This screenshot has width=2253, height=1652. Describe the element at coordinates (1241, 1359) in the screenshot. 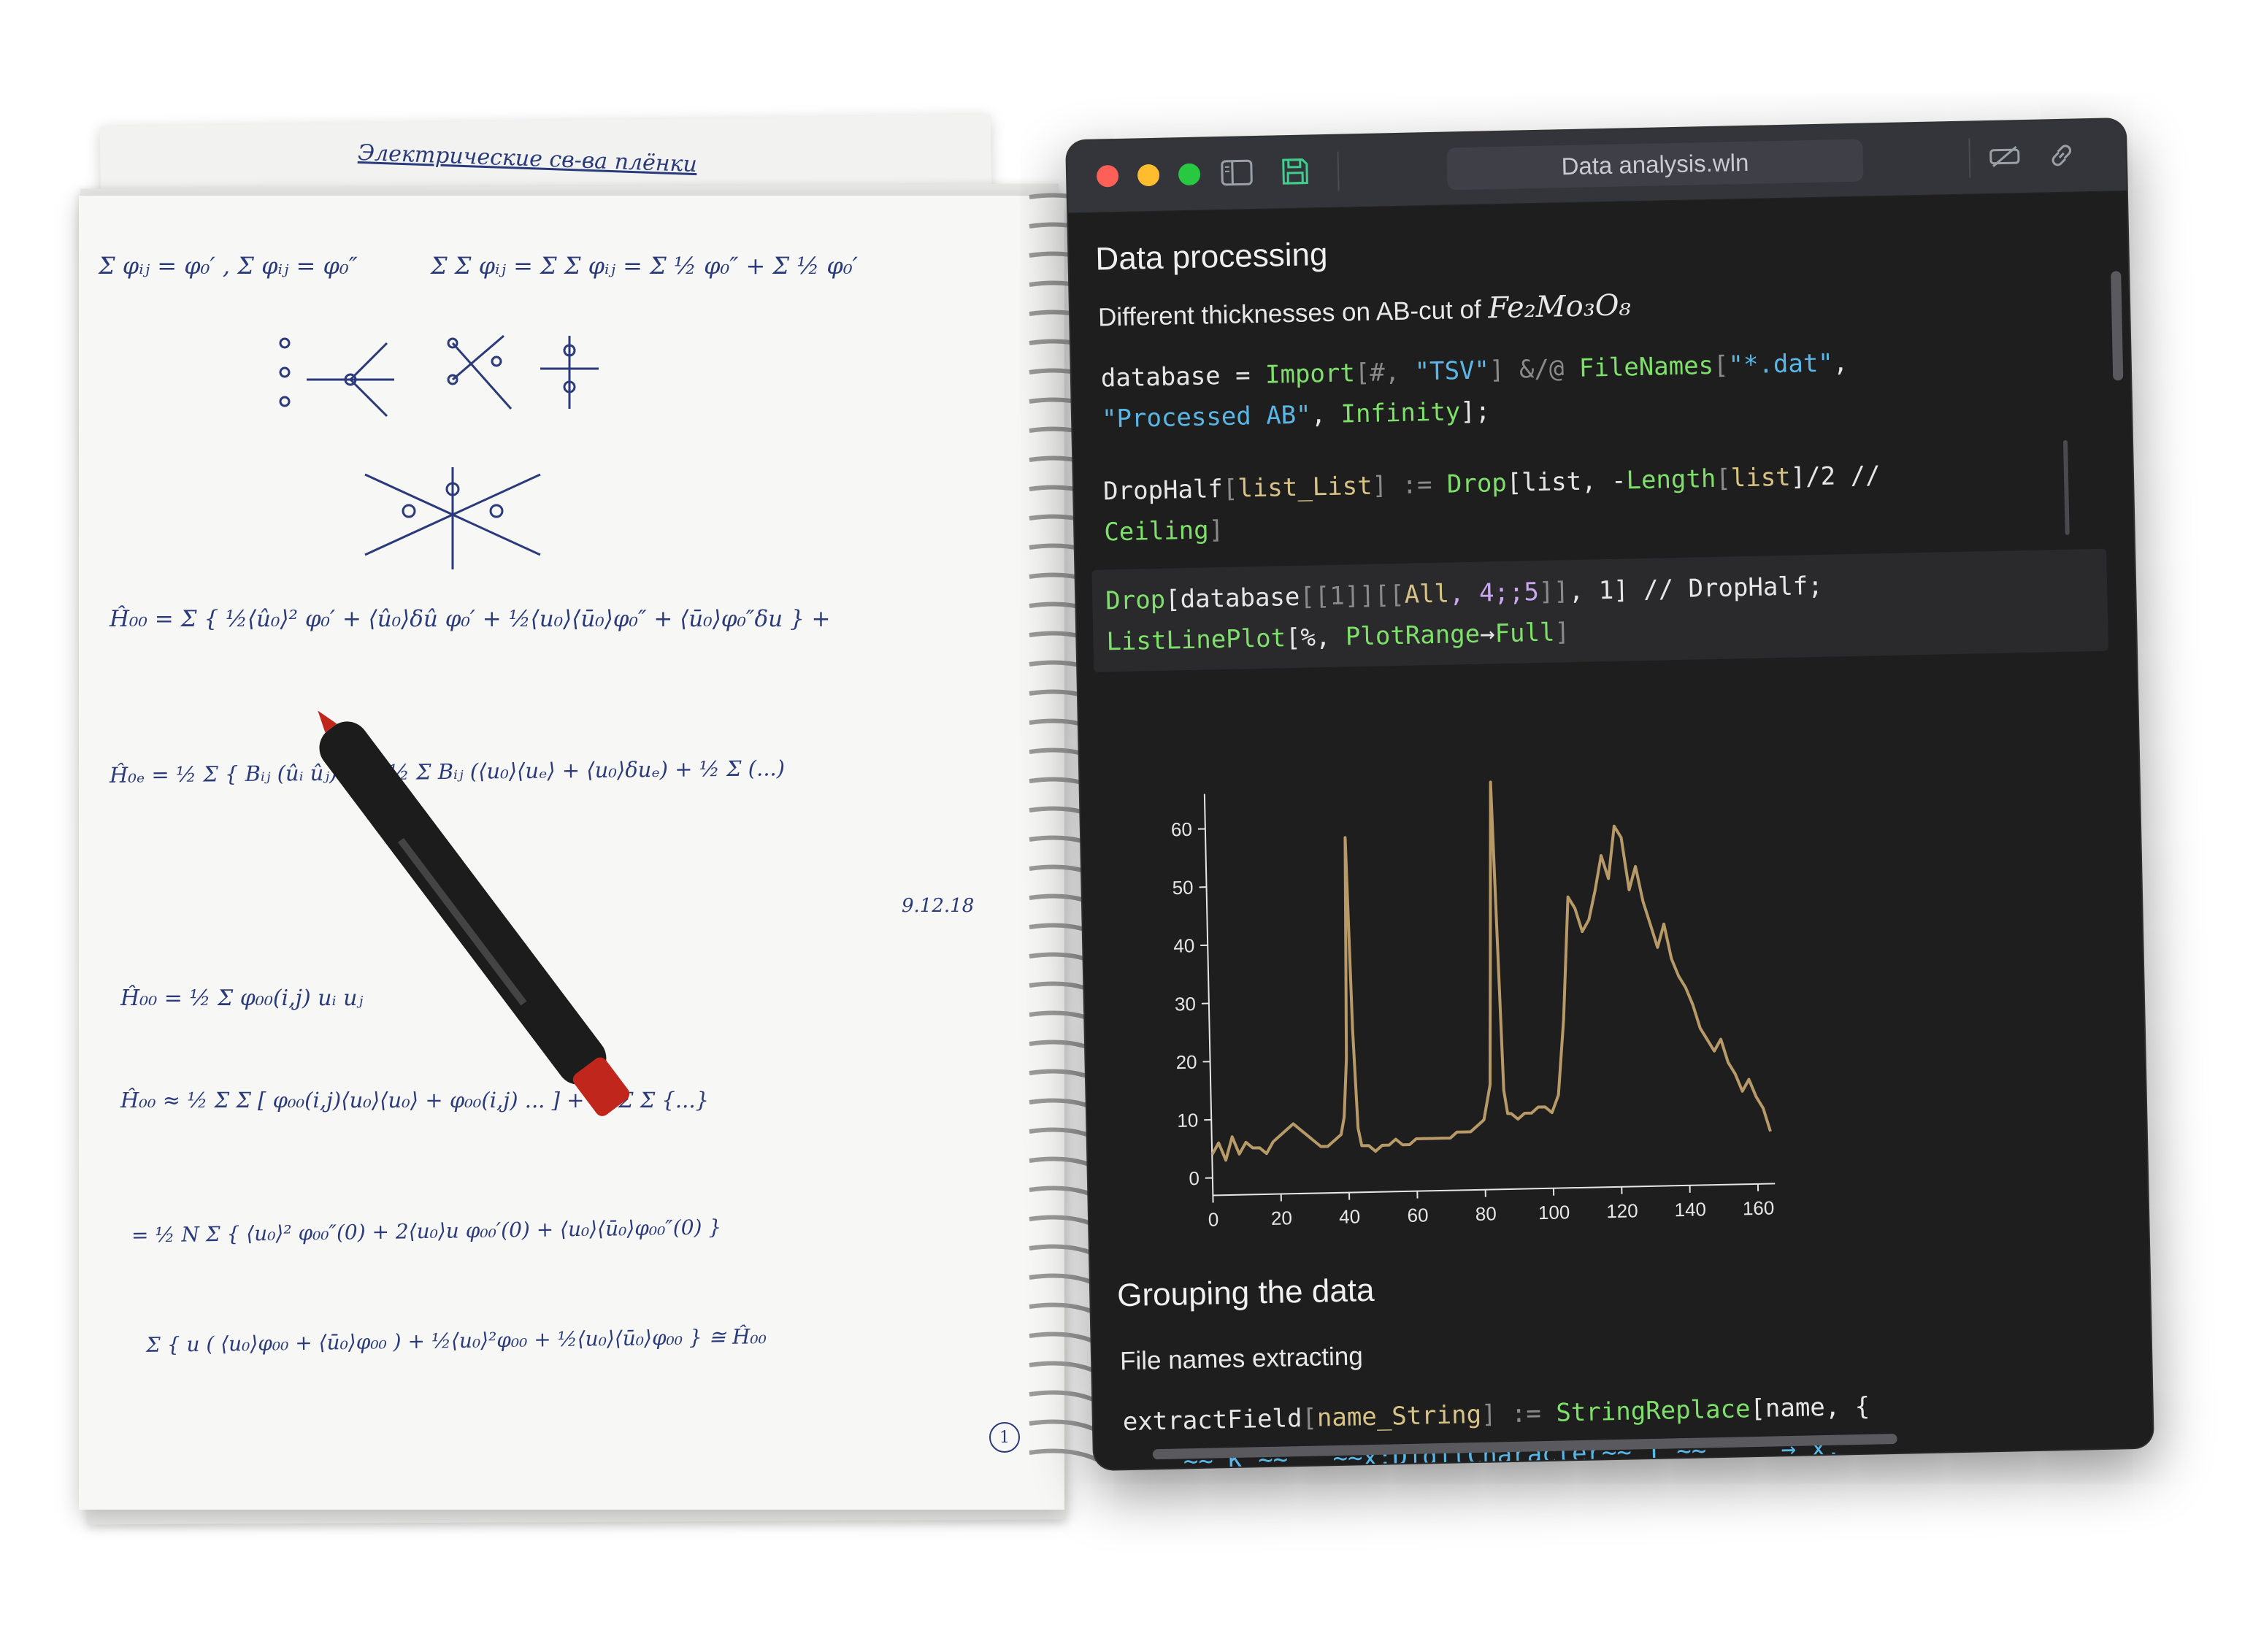

I see `section-subtitle: File names extracting` at that location.